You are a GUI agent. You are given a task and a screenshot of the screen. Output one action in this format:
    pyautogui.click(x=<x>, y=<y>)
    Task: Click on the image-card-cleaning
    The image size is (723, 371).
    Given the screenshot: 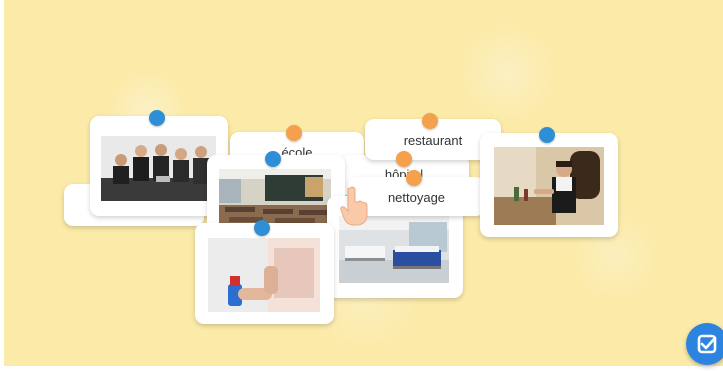 What is the action you would take?
    pyautogui.click(x=264, y=273)
    